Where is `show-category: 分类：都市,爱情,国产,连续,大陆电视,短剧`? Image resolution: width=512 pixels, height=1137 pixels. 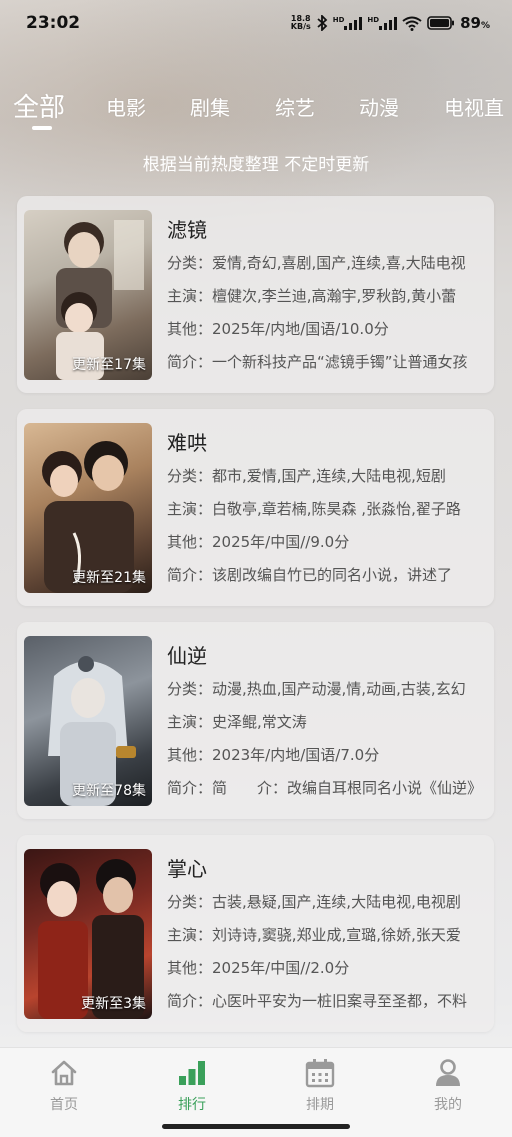 show-category: 分类：都市,爱情,国产,连续,大陆电视,短剧 is located at coordinates (306, 476).